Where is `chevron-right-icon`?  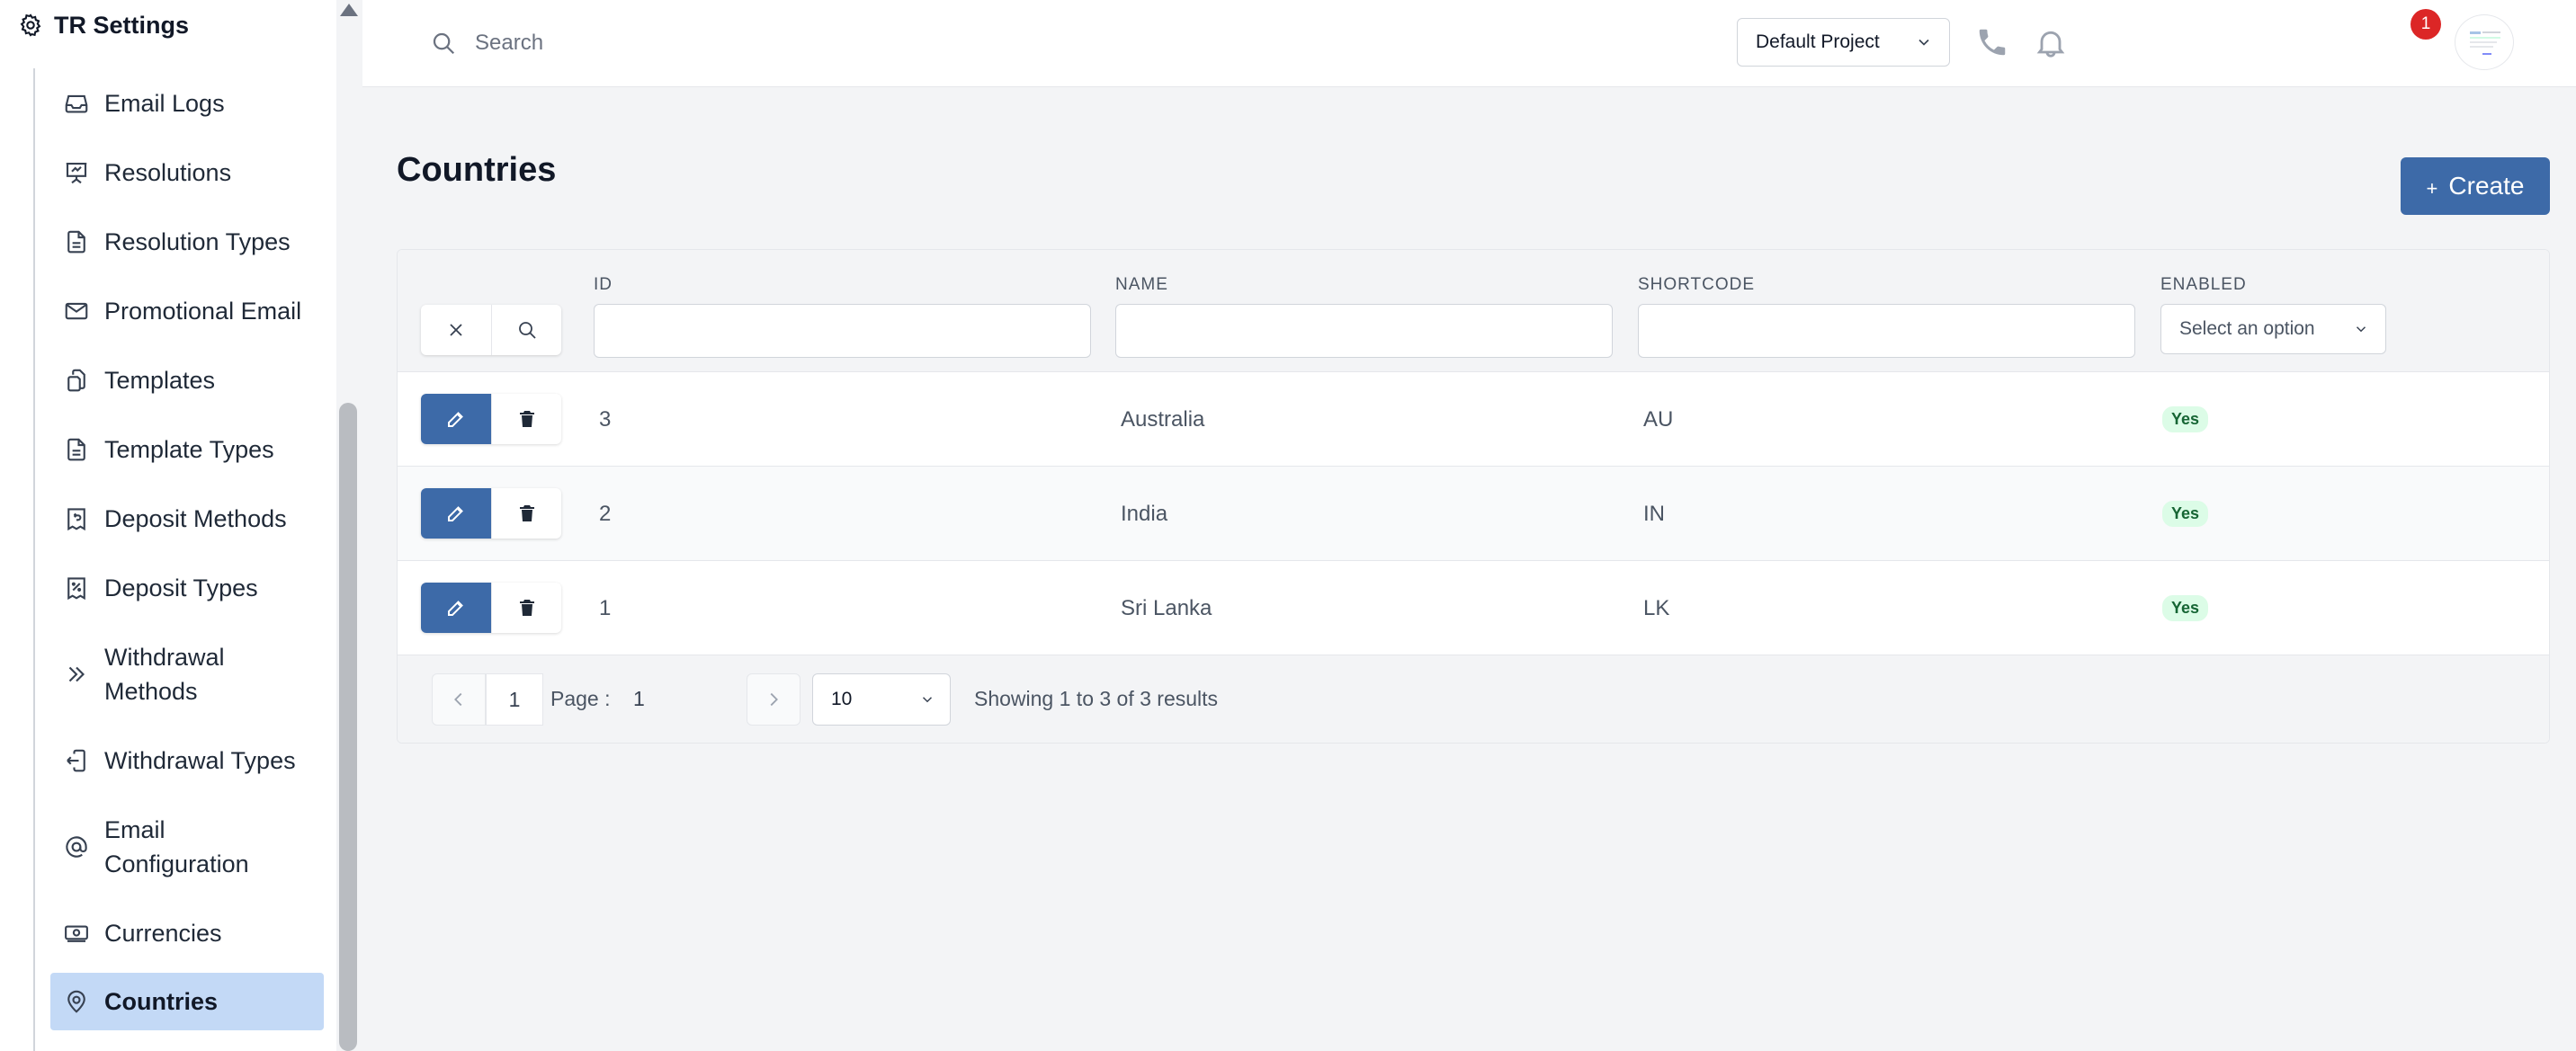
chevron-right-icon is located at coordinates (773, 699).